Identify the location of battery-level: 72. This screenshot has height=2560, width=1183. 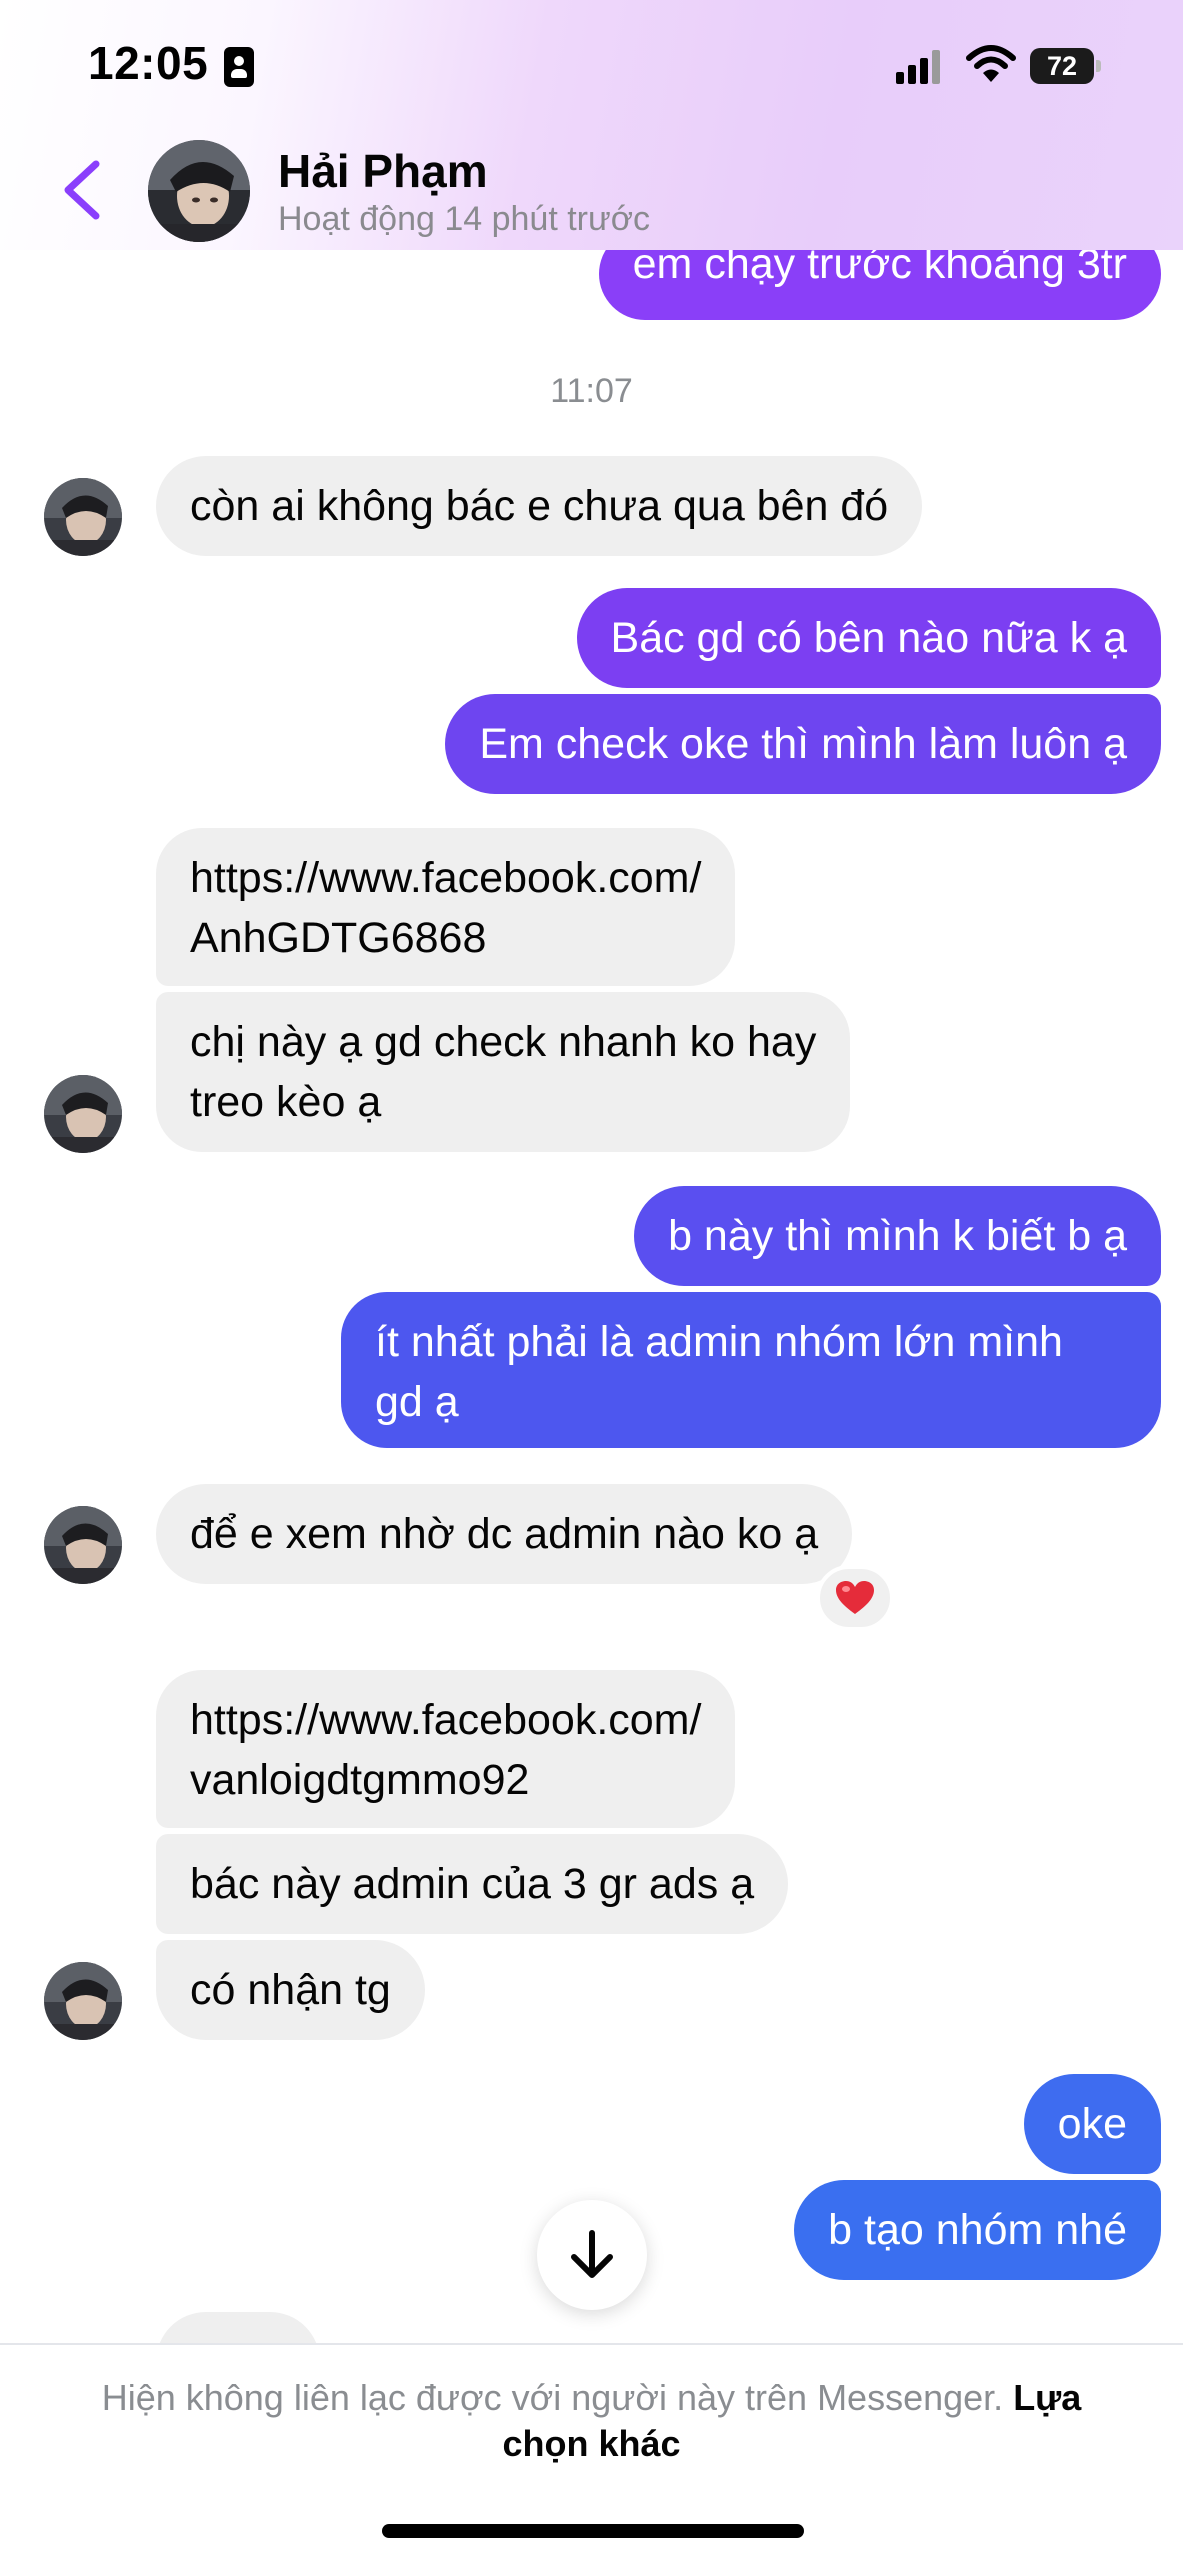
(1062, 66).